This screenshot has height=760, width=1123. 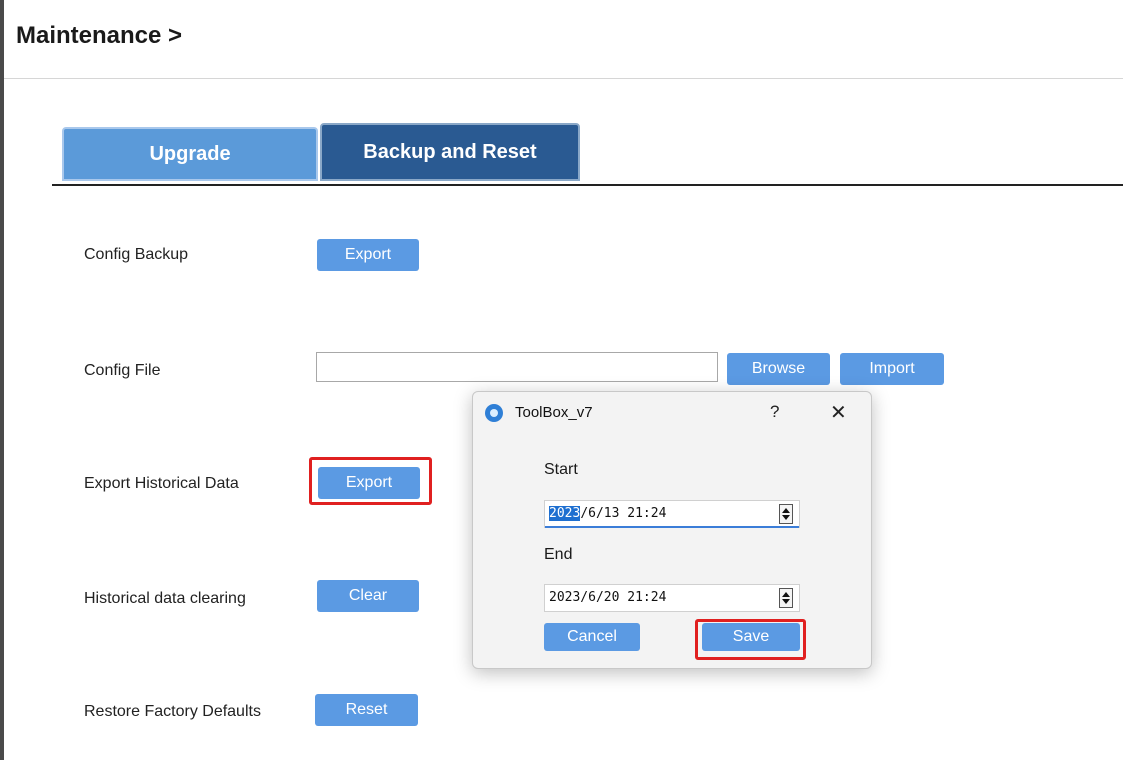 I want to click on toolbox-app-icon, so click(x=494, y=413).